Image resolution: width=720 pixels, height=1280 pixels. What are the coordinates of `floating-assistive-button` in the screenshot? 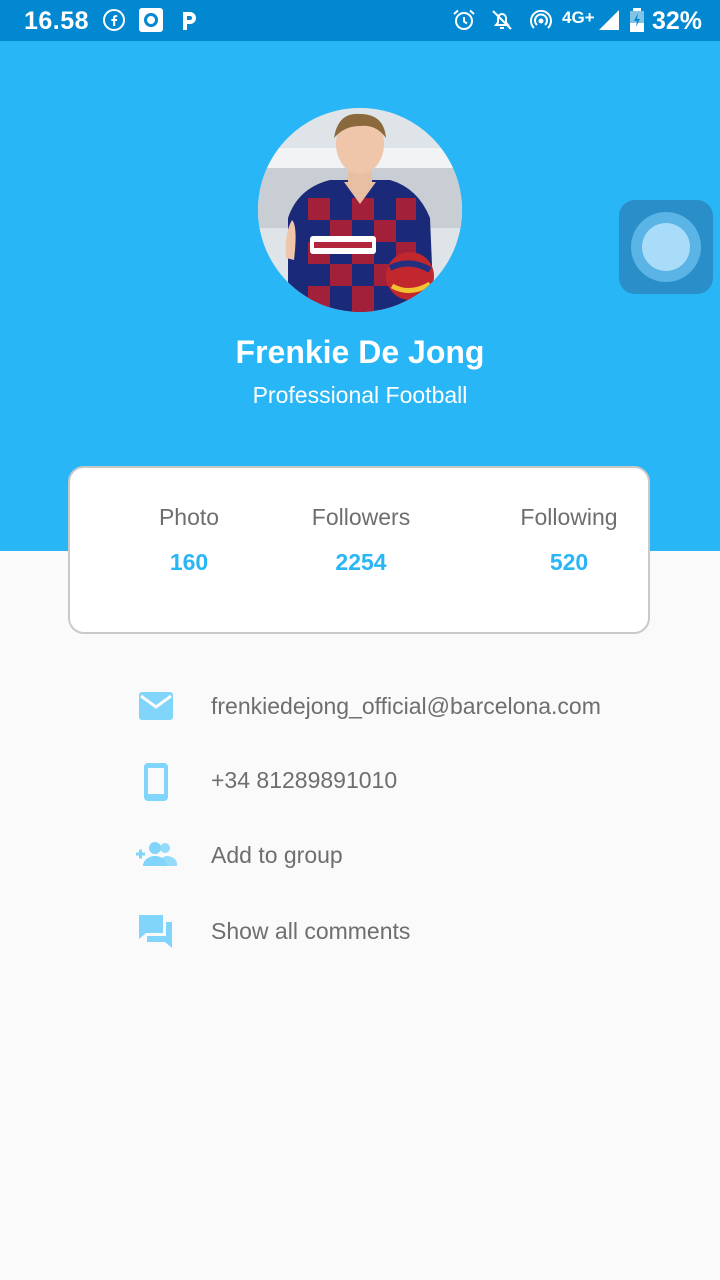 It's located at (666, 247).